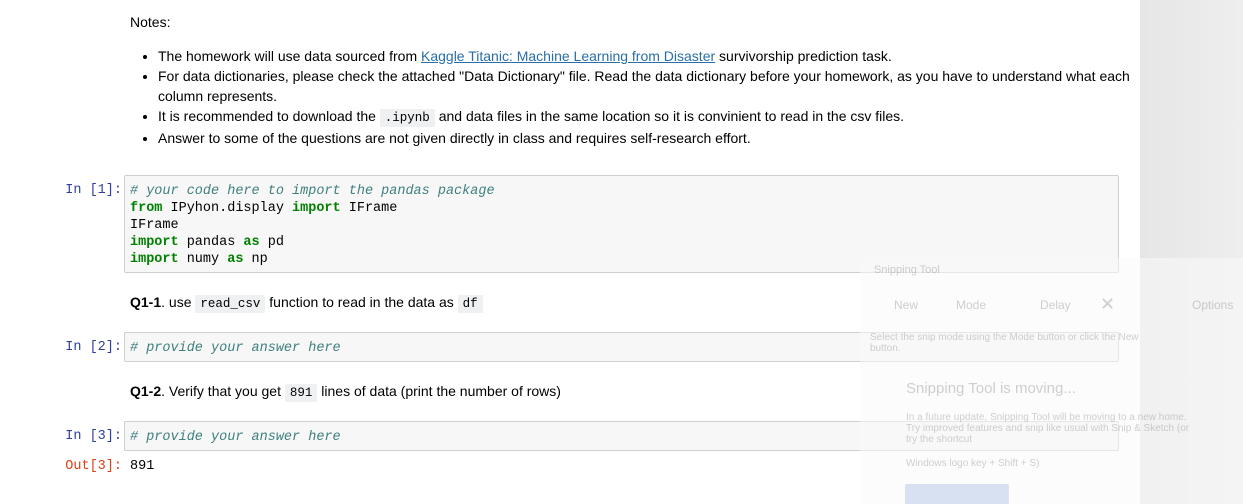 This screenshot has width=1243, height=504. Describe the element at coordinates (211, 242) in the screenshot. I see `code-text: pandas` at that location.